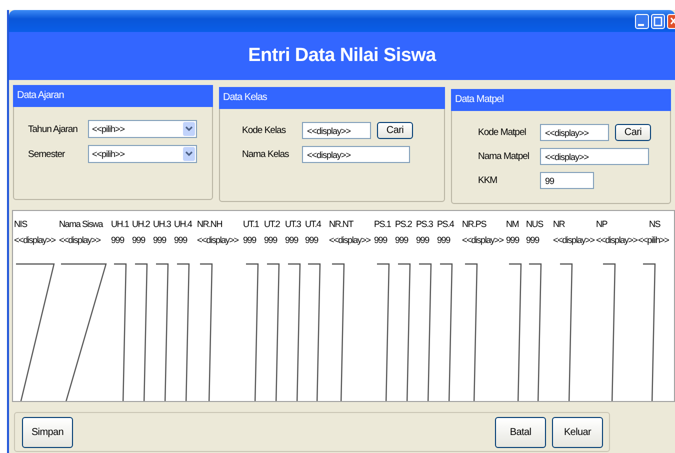 The image size is (675, 453). I want to click on action-button: Batal, so click(520, 432).